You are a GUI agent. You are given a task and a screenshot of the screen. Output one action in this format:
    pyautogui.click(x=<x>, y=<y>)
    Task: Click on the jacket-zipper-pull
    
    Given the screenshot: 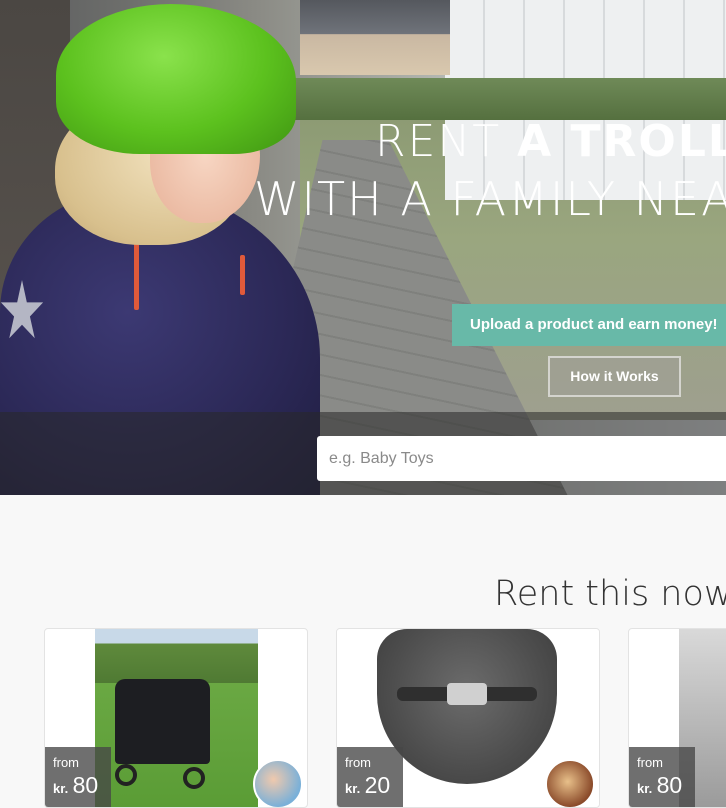 What is the action you would take?
    pyautogui.click(x=242, y=275)
    